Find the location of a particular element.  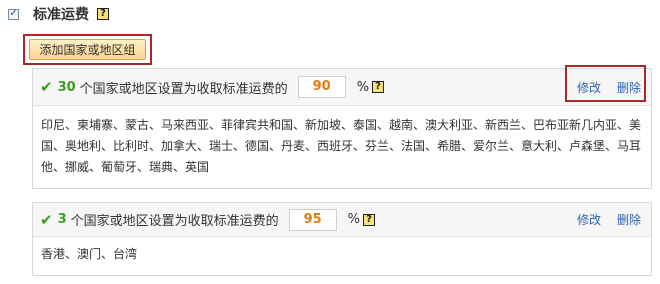

country-count: 3 is located at coordinates (62, 219).